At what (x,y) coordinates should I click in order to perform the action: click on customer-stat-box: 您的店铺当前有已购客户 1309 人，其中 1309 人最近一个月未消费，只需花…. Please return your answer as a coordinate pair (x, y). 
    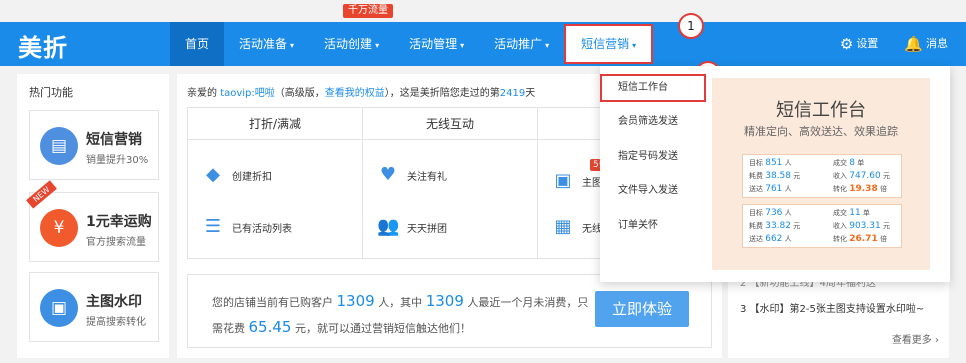
    Looking at the image, I should click on (449, 311).